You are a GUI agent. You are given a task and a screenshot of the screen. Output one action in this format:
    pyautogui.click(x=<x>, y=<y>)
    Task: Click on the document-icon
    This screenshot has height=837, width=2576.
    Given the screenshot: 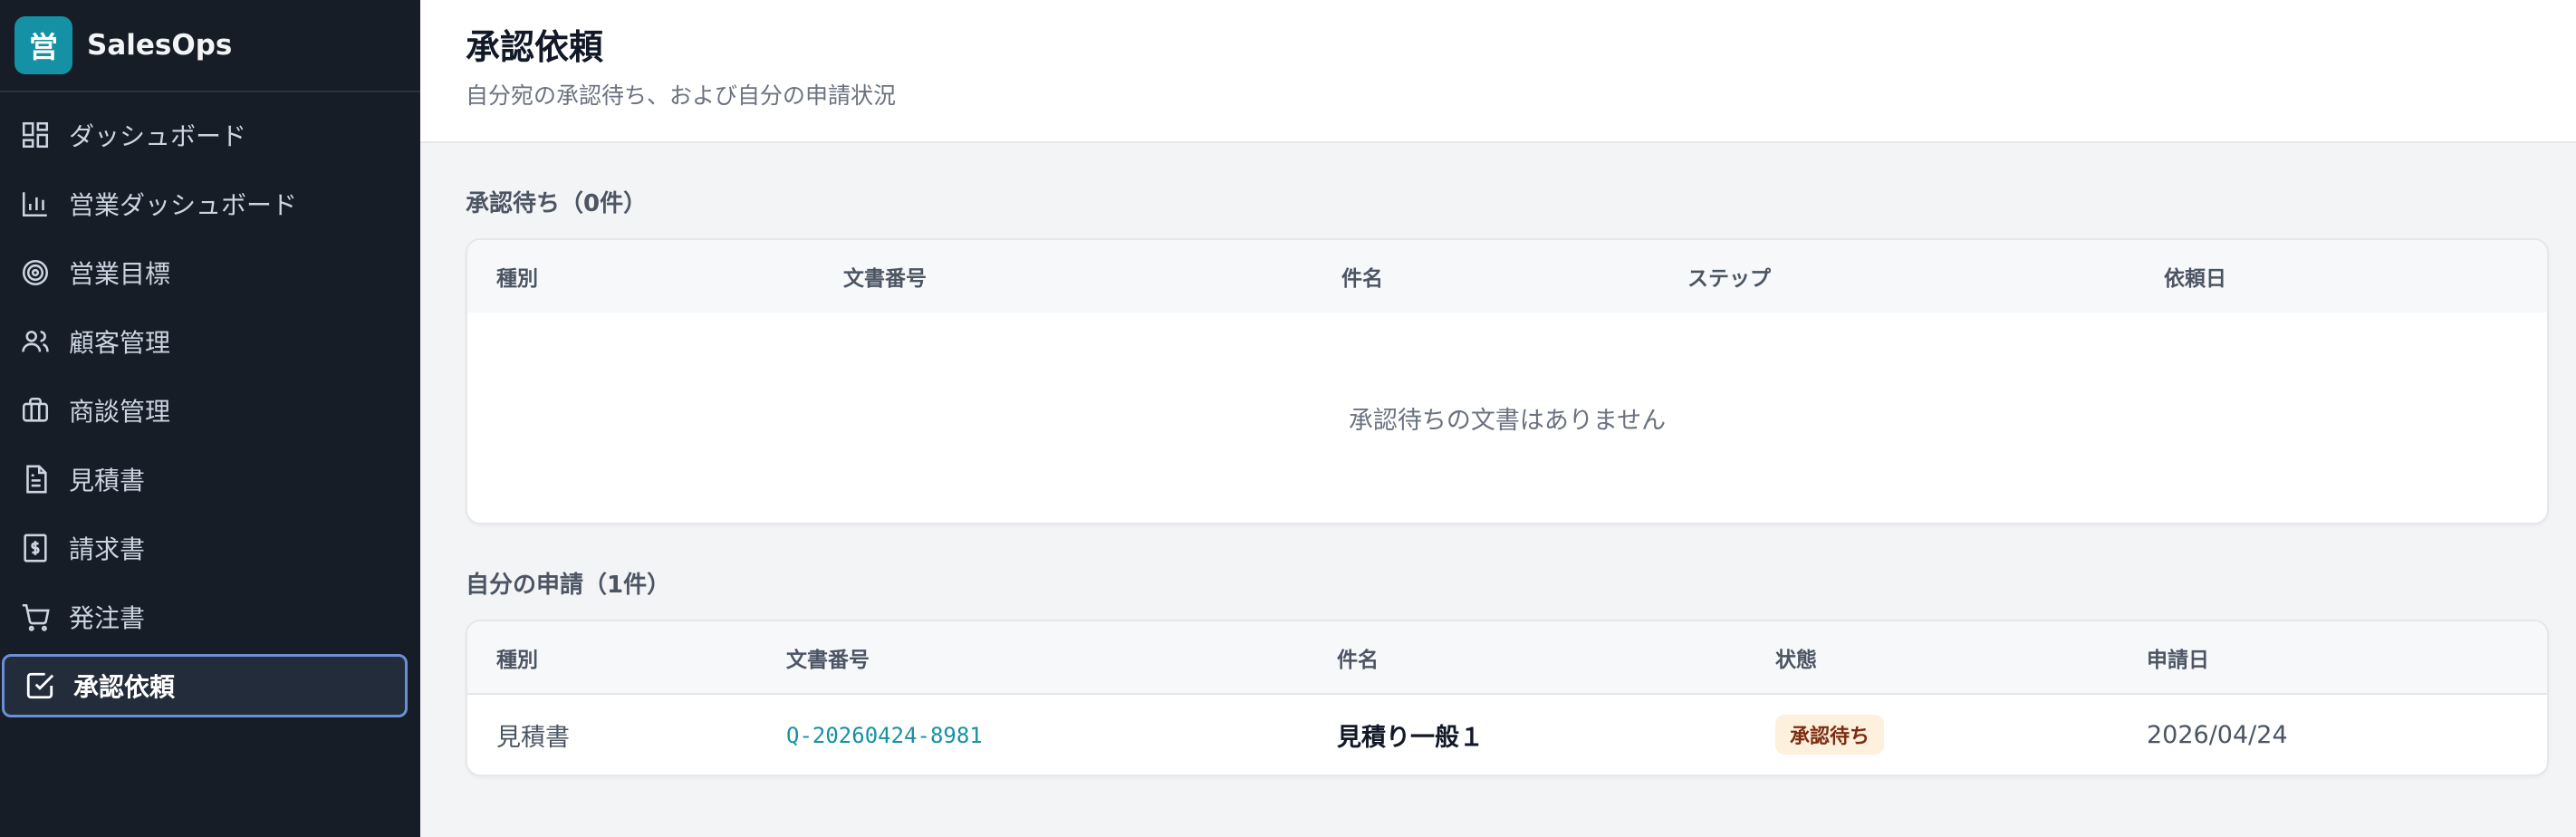 What is the action you would take?
    pyautogui.click(x=35, y=479)
    